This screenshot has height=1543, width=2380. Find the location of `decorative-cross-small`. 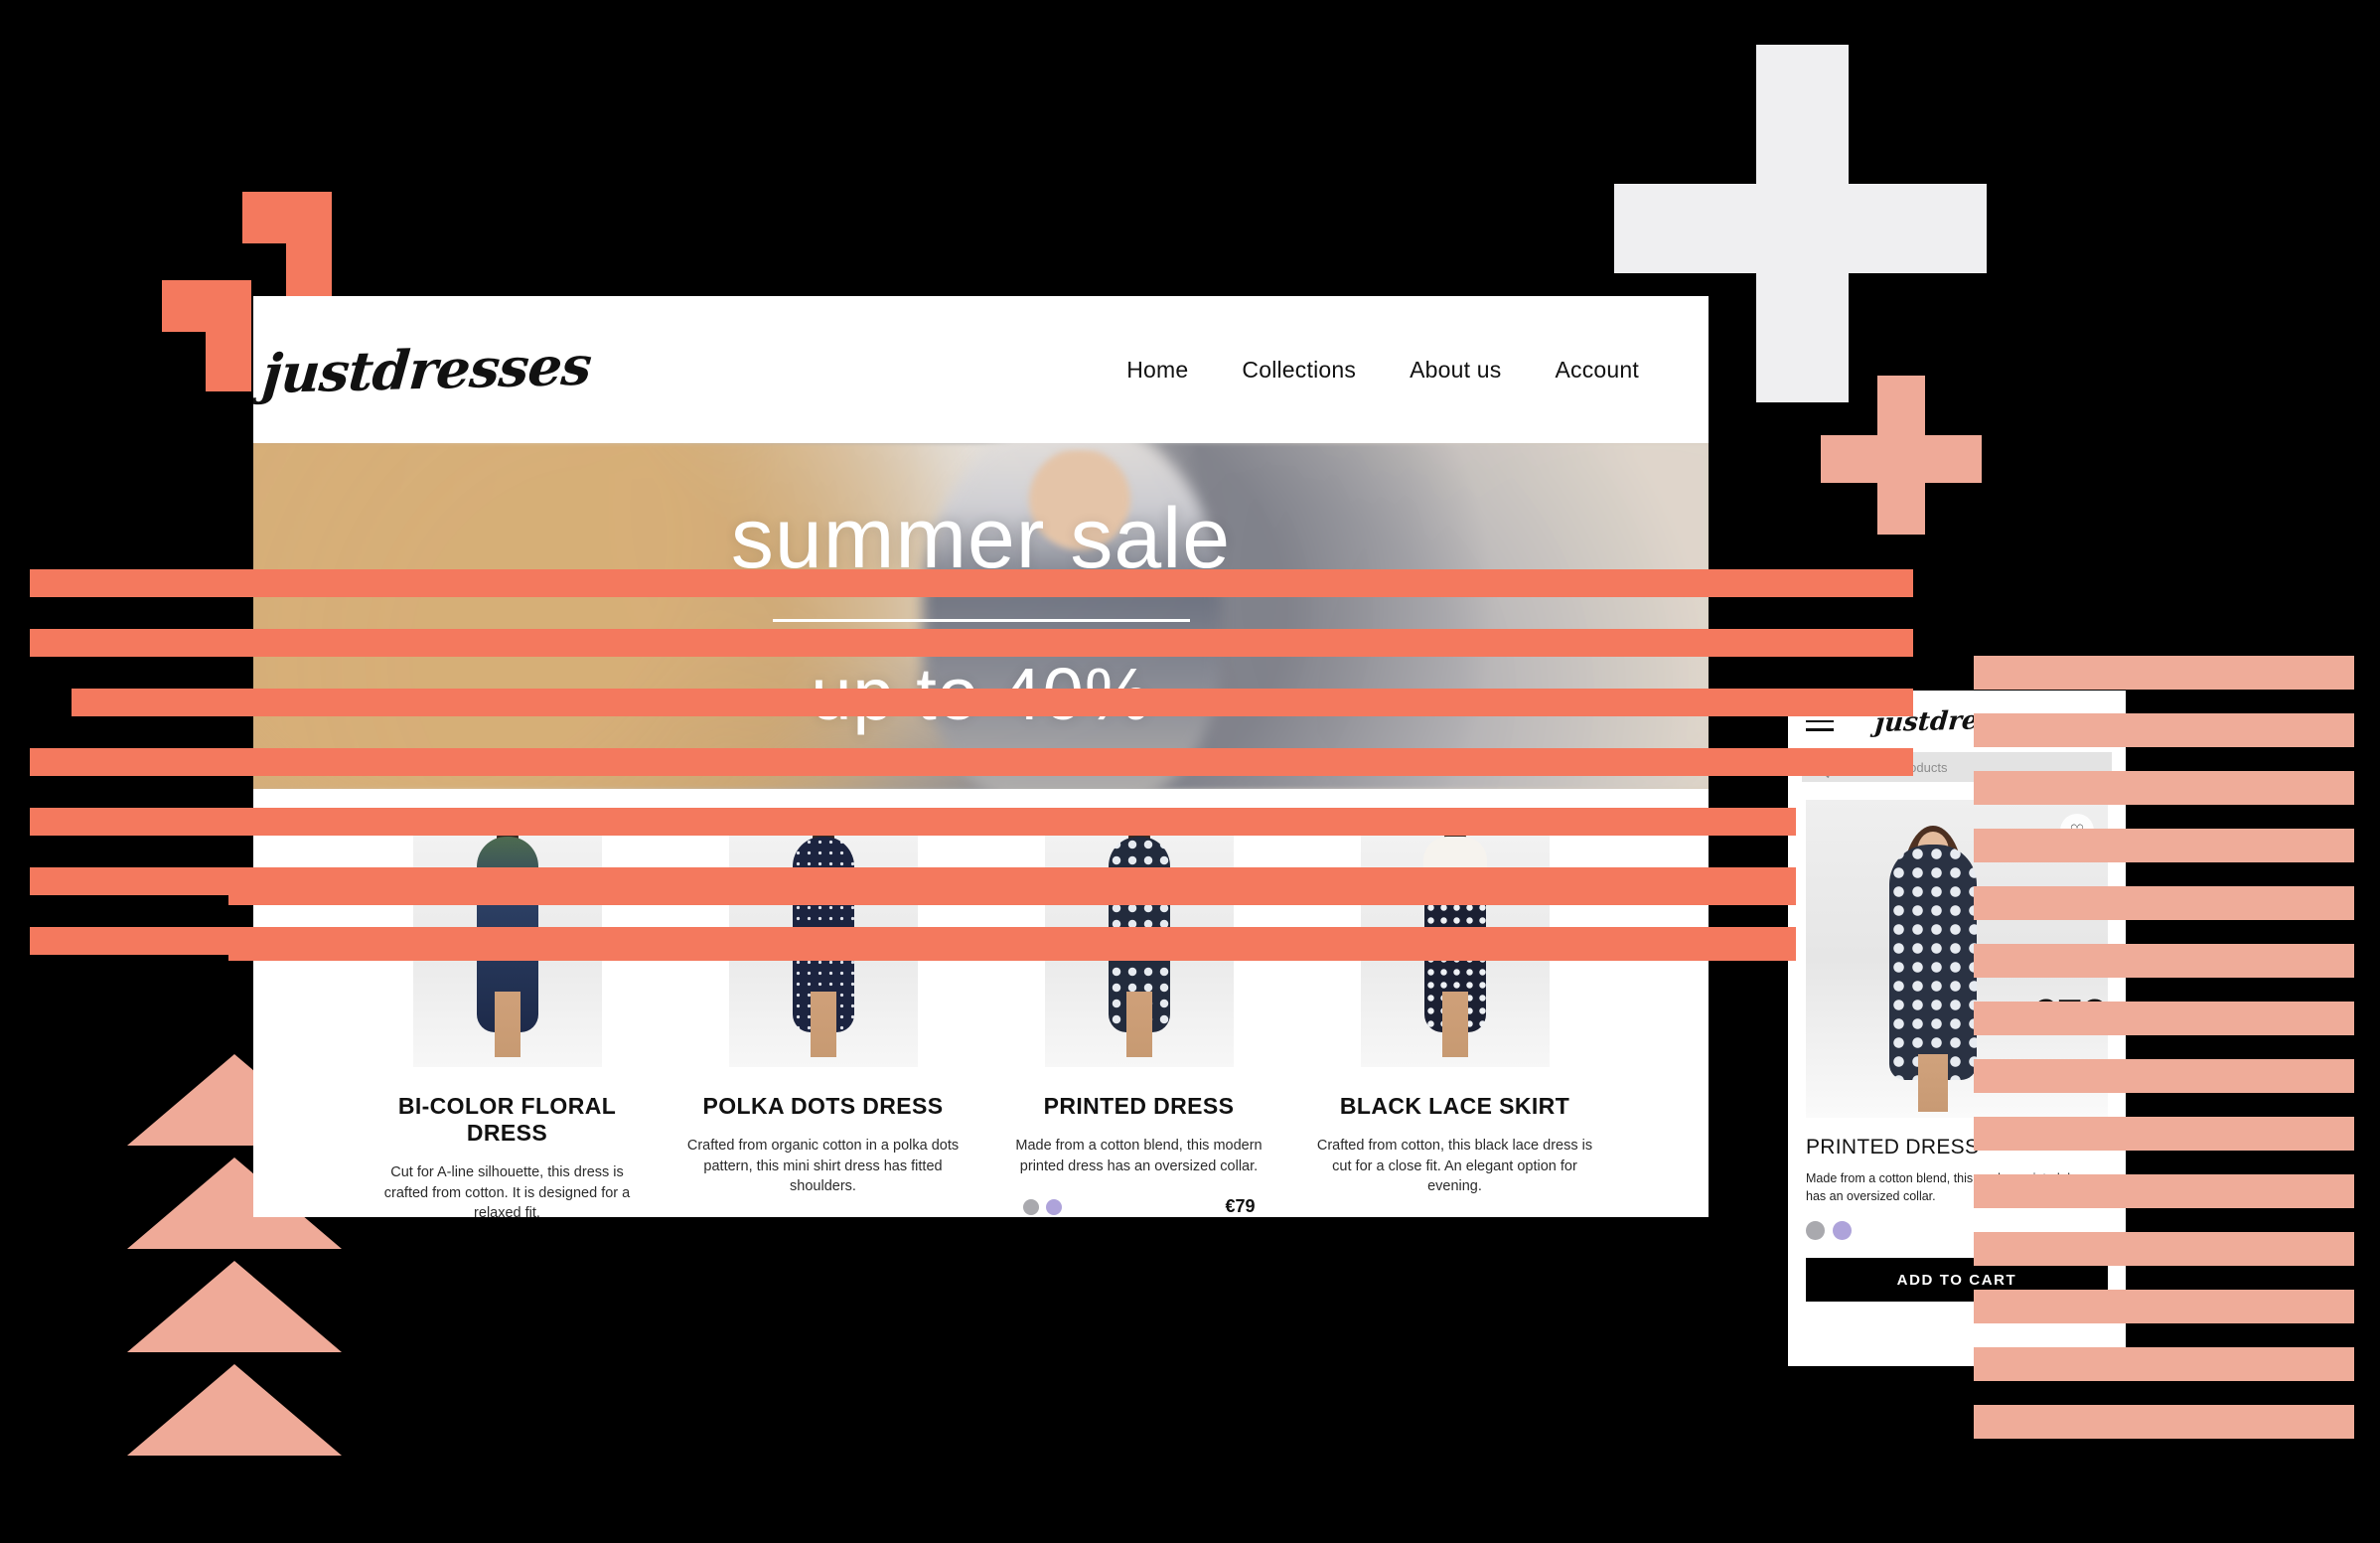

decorative-cross-small is located at coordinates (1901, 456).